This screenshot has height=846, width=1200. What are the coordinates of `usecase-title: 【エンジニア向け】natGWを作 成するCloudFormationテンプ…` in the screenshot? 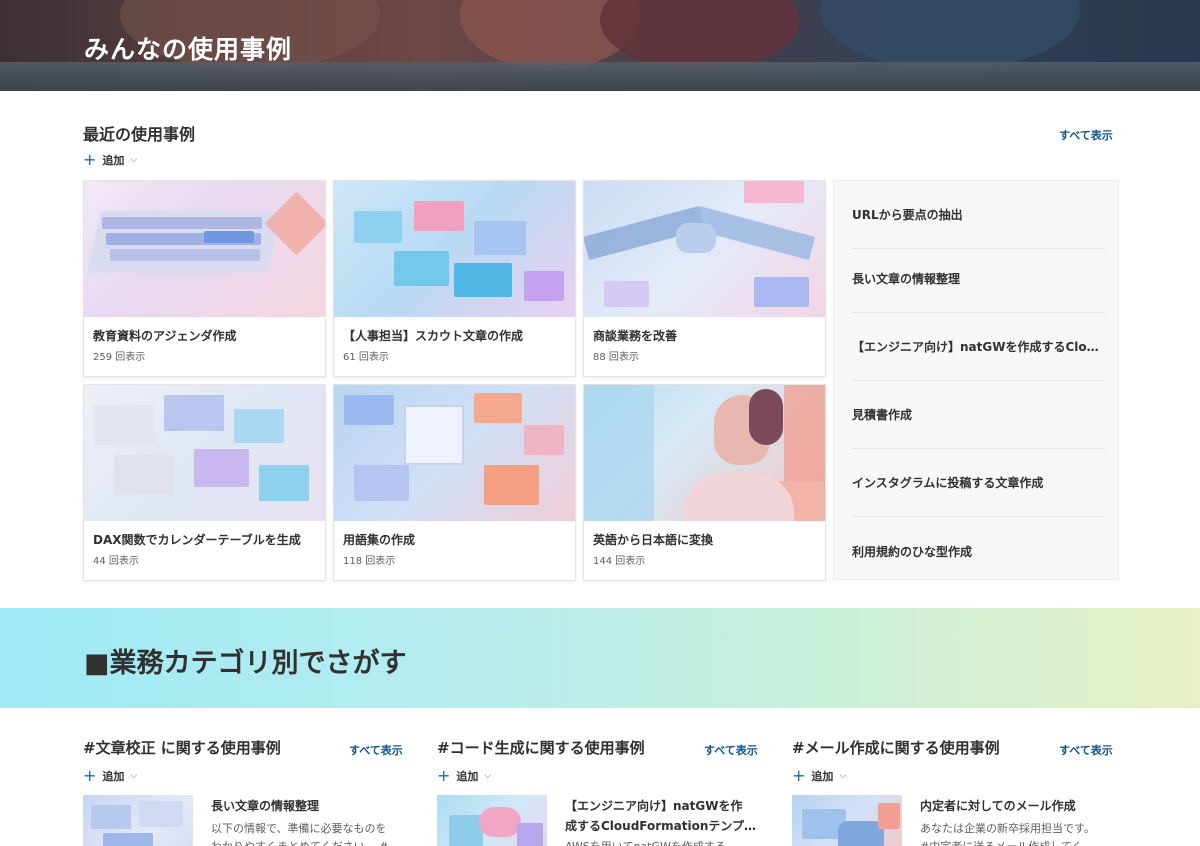 It's located at (665, 816).